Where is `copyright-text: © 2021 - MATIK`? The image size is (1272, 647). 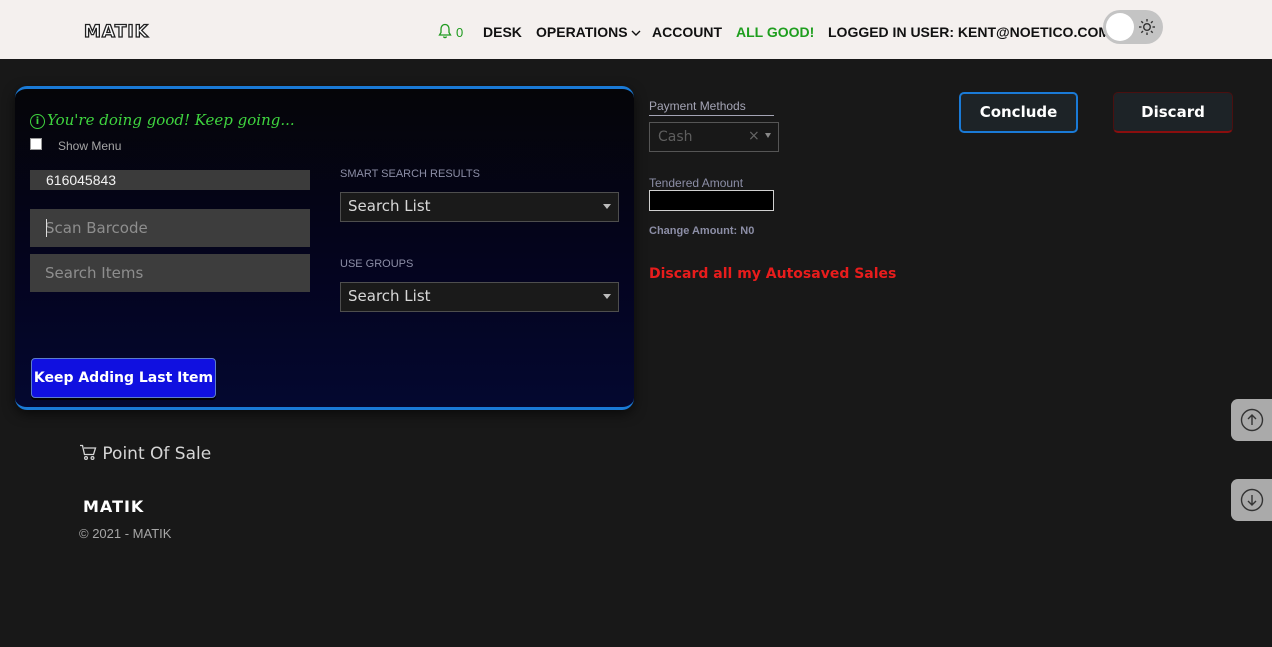
copyright-text: © 2021 - MATIK is located at coordinates (125, 533).